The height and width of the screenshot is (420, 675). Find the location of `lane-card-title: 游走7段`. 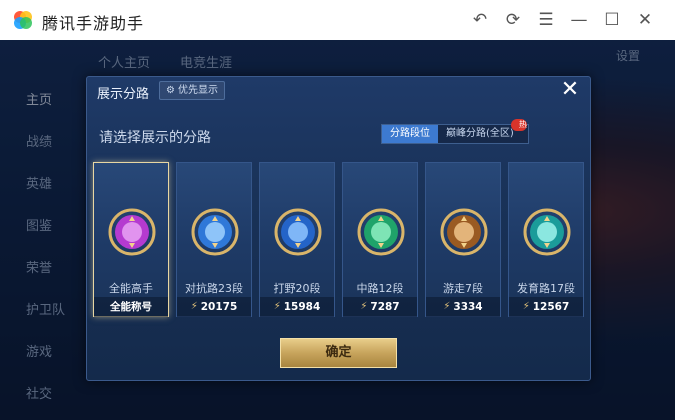

lane-card-title: 游走7段 is located at coordinates (463, 288).